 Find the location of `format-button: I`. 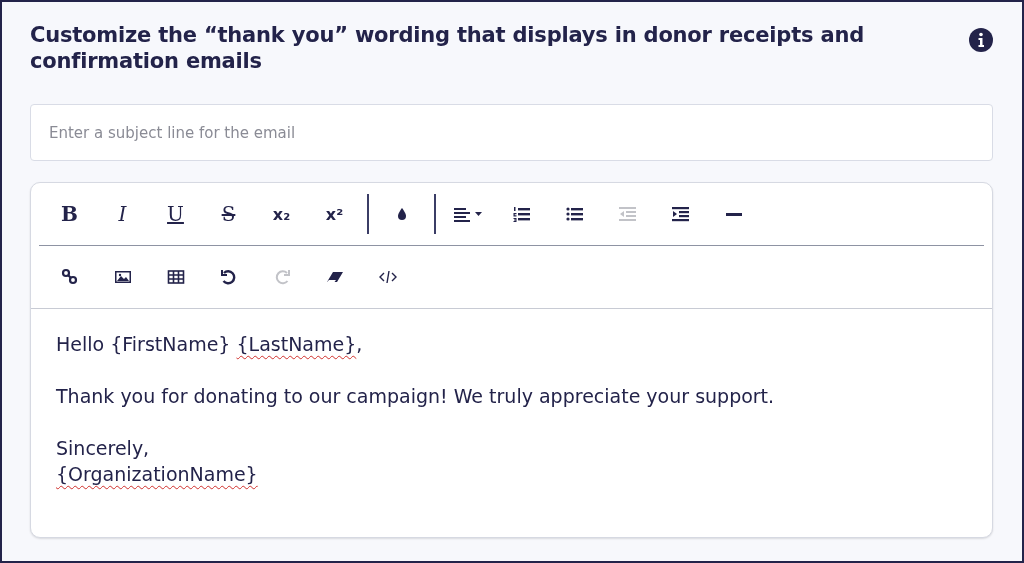

format-button: I is located at coordinates (122, 214).